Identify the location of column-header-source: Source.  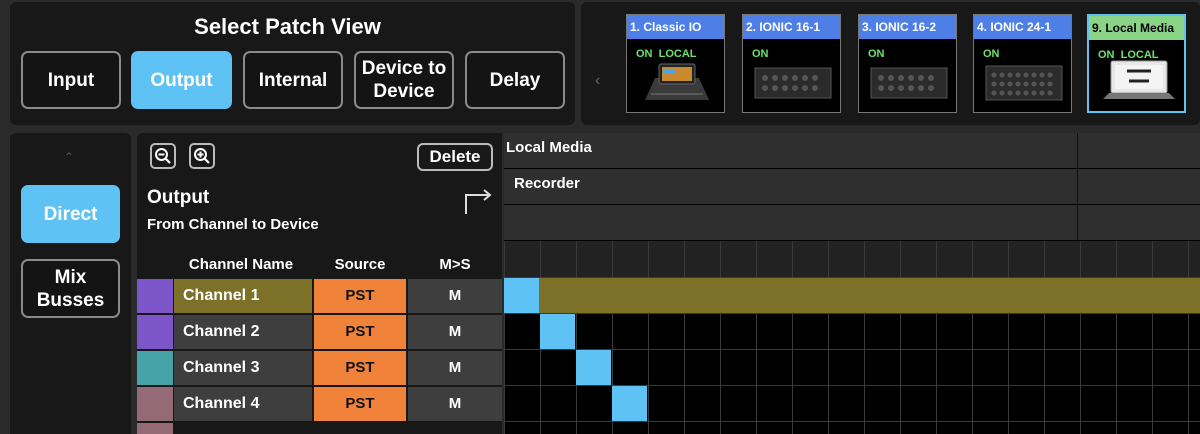
(360, 264).